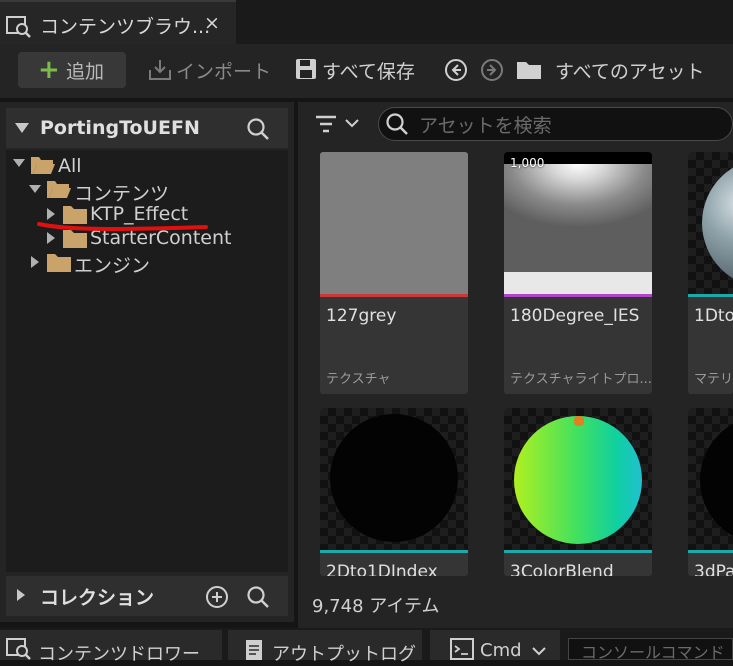 The width and height of the screenshot is (733, 666). I want to click on cmd-label: Cmd, so click(501, 650).